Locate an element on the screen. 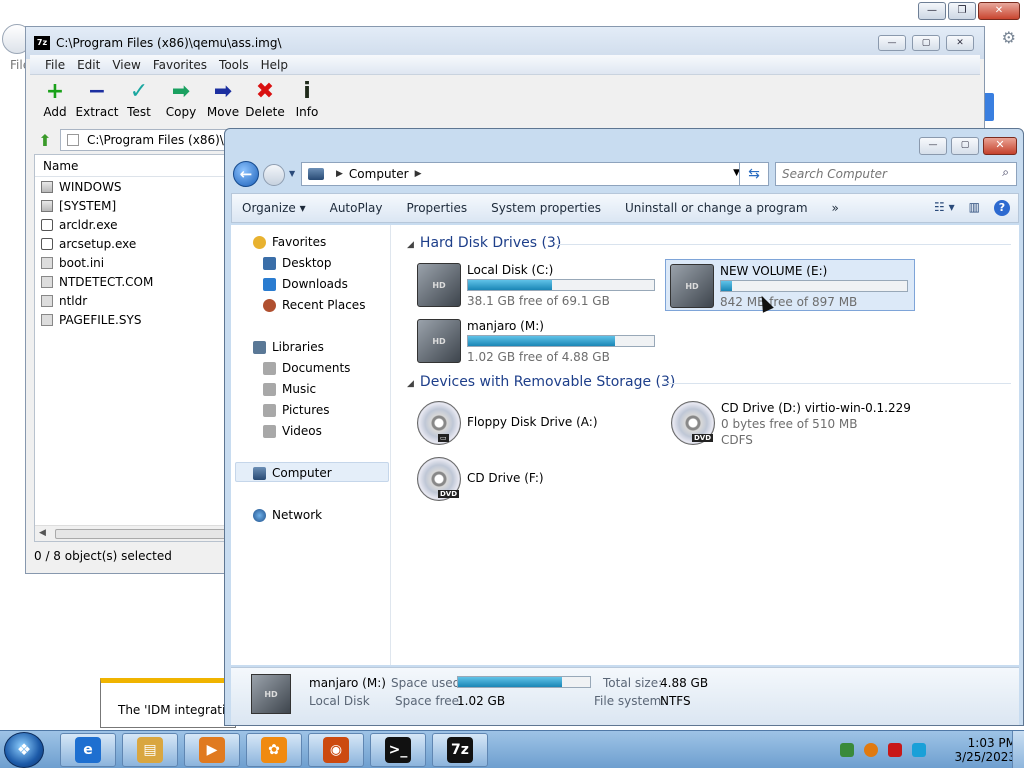 This screenshot has width=1024, height=768. group-hard-disk-drives: ◢ Hard Disk Drives (3) is located at coordinates (484, 243).